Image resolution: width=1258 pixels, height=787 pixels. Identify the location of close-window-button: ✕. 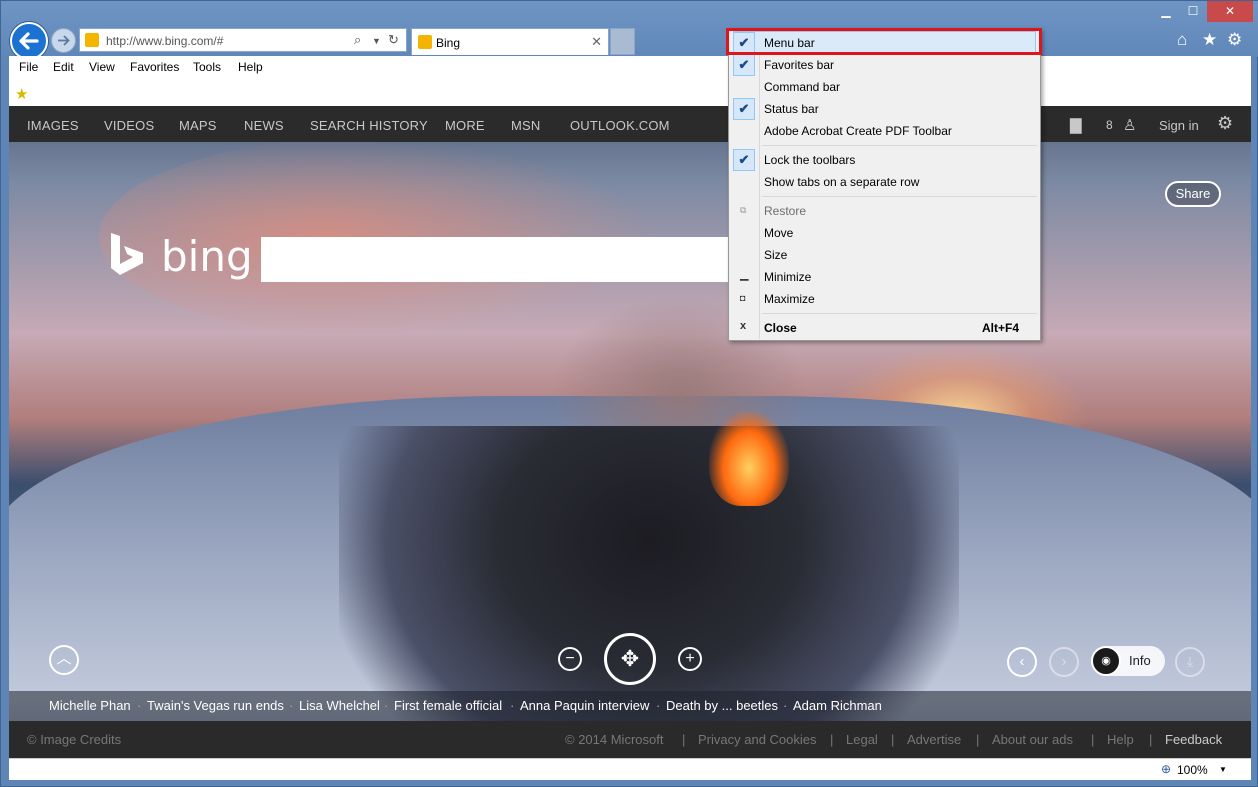
(1230, 11).